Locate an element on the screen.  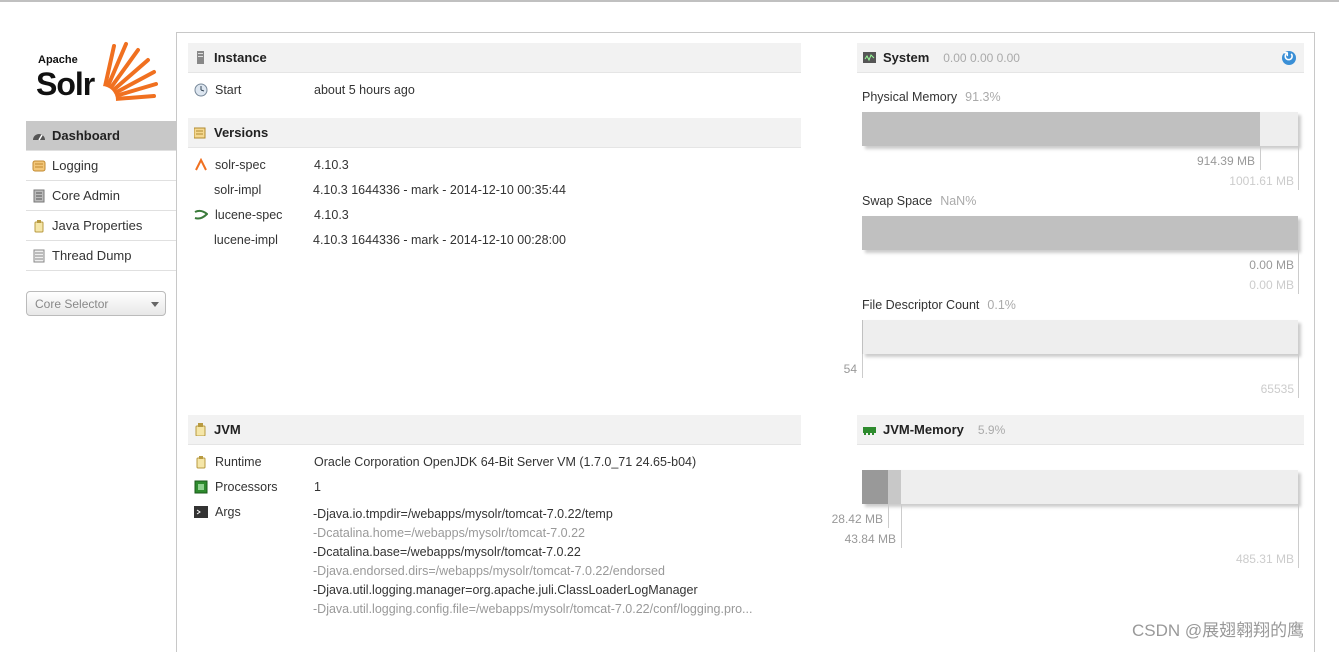
version-label: lucene-spec is located at coordinates (264, 215).